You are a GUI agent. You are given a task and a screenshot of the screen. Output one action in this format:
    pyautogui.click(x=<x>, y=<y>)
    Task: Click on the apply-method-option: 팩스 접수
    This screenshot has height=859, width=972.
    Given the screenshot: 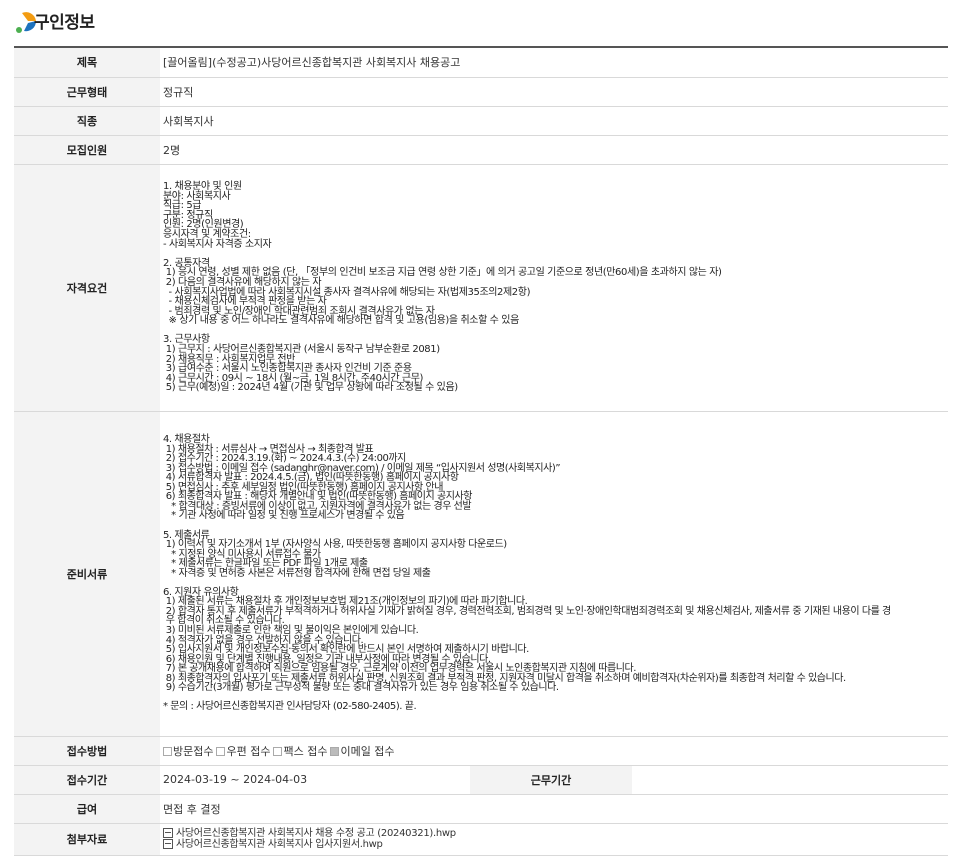 What is the action you would take?
    pyautogui.click(x=300, y=751)
    